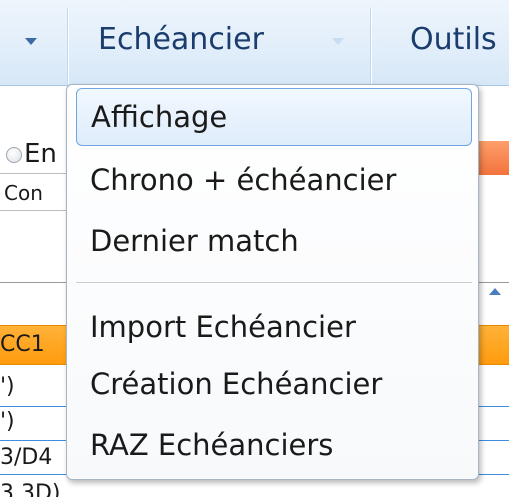 The image size is (509, 497). Describe the element at coordinates (22, 344) in the screenshot. I see `table-cell: CC1` at that location.